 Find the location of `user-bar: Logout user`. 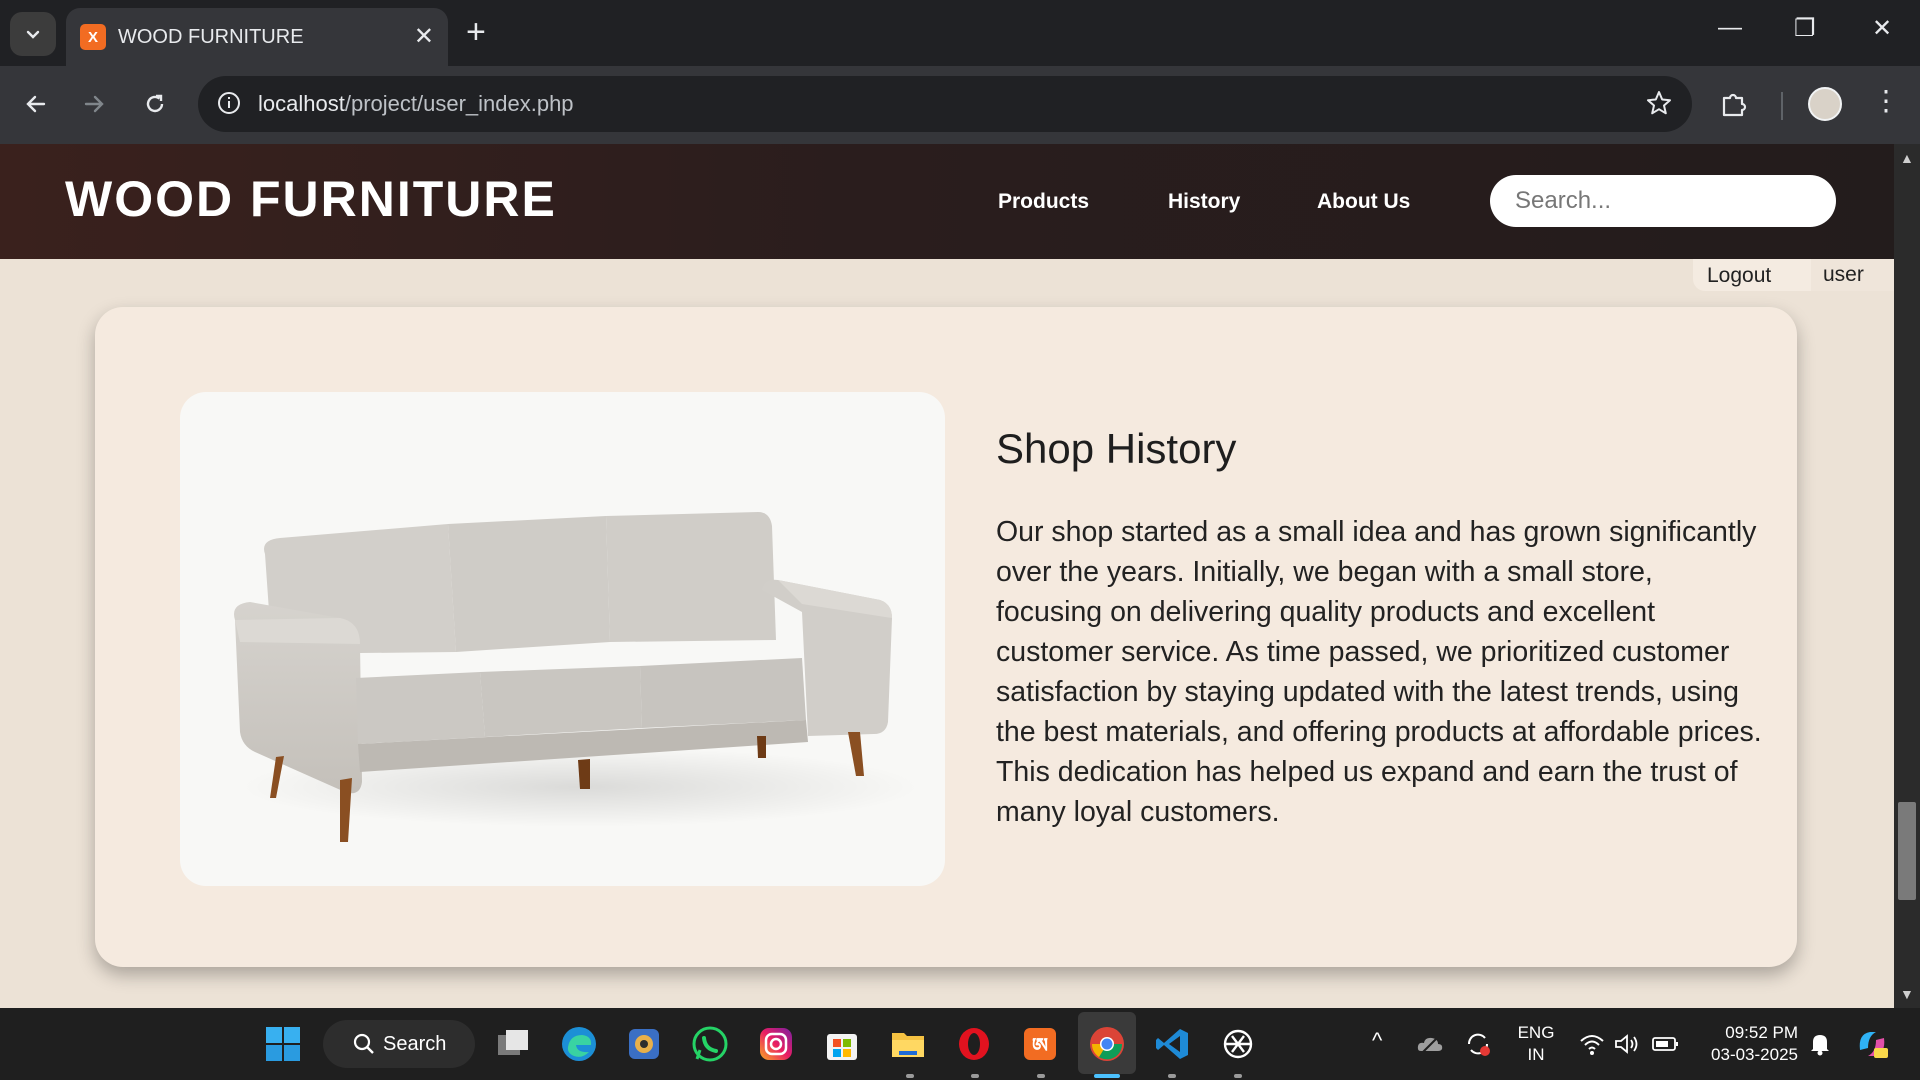

user-bar: Logout user is located at coordinates (1793, 275).